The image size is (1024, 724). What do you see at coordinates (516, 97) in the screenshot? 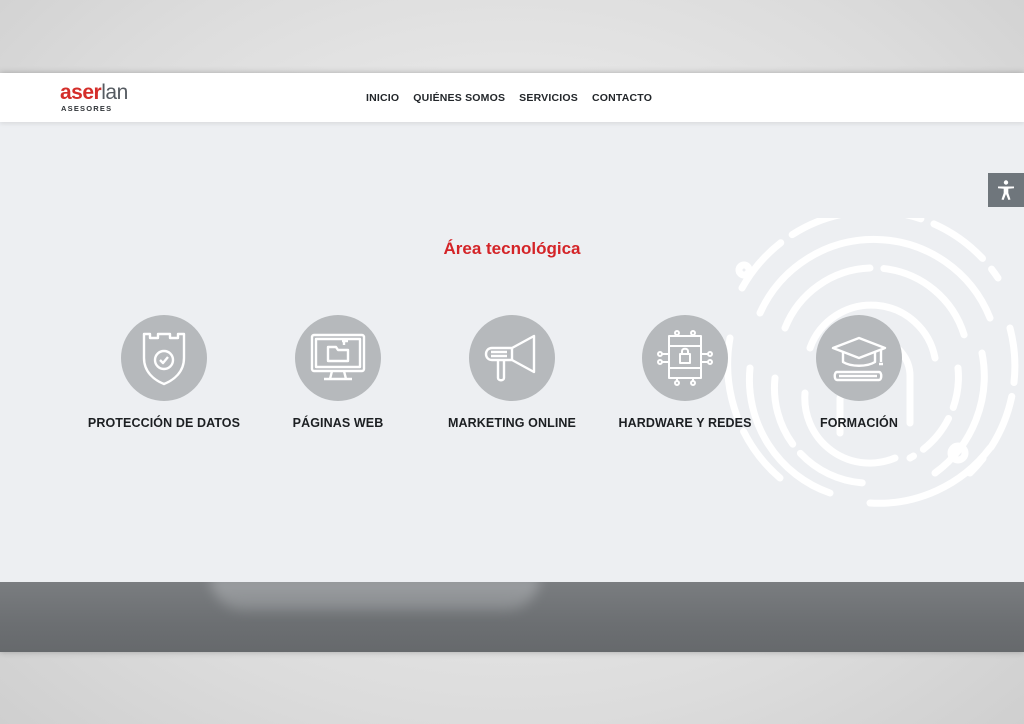
I see `main-nav: INICIO QUIÉNES SOMOS SERVICIOS CONTACTO` at bounding box center [516, 97].